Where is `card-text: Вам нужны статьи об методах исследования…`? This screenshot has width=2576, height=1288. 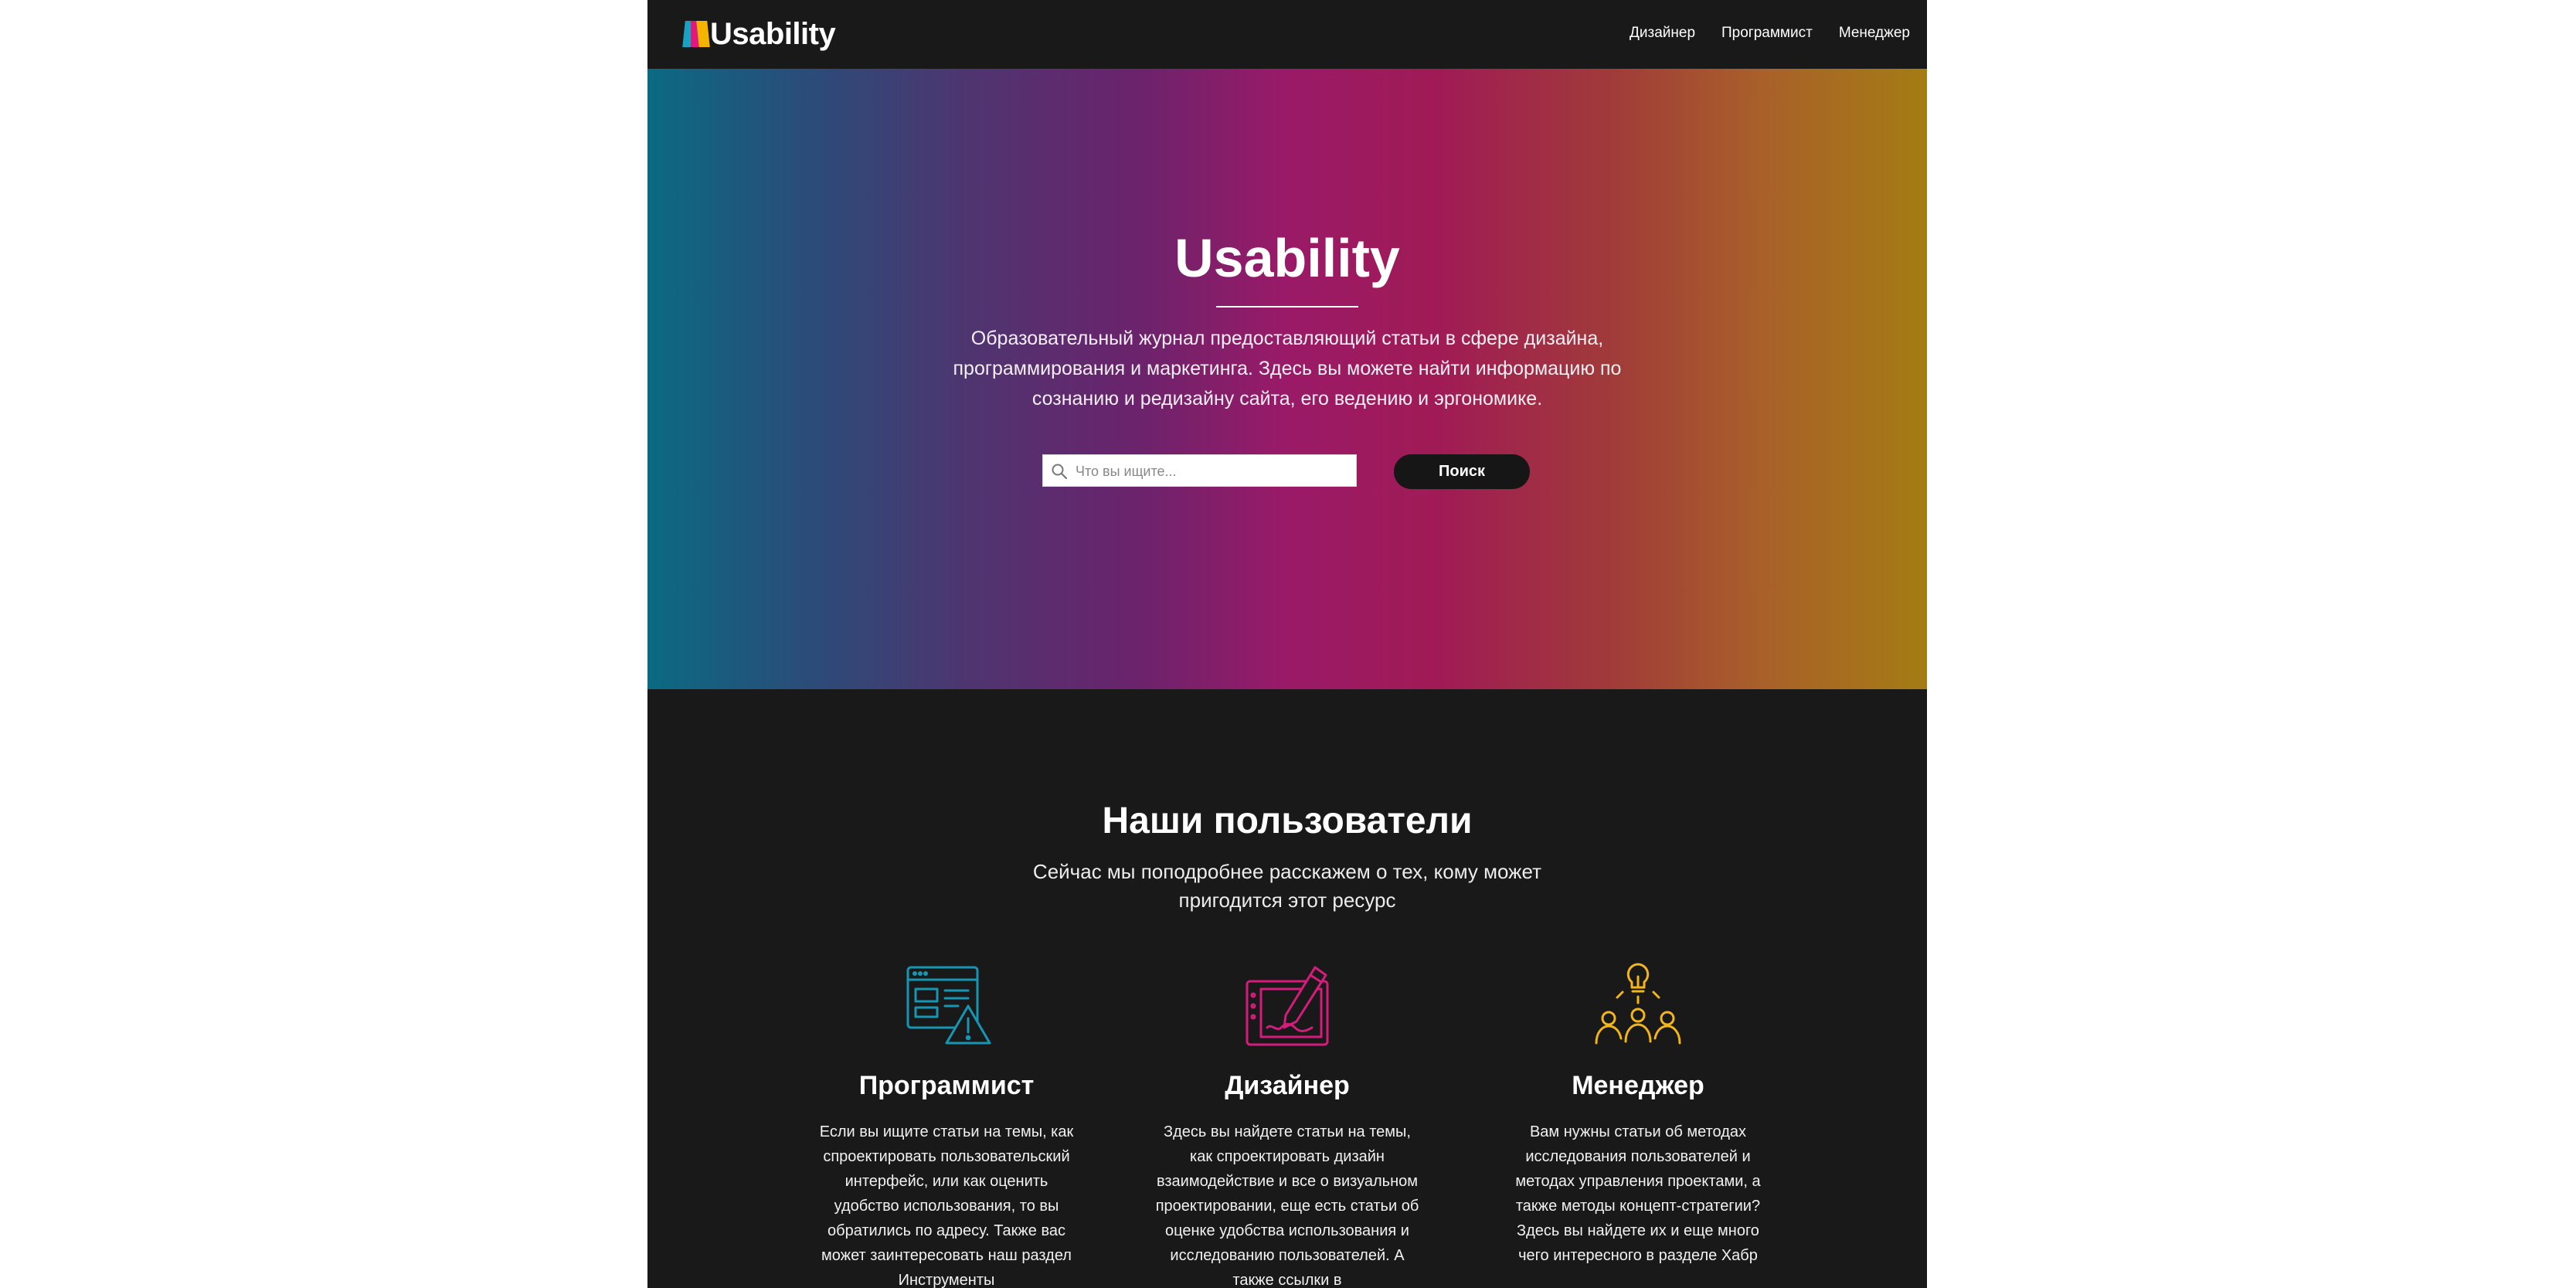
card-text: Вам нужны статьи об методах исследования… is located at coordinates (1638, 1193).